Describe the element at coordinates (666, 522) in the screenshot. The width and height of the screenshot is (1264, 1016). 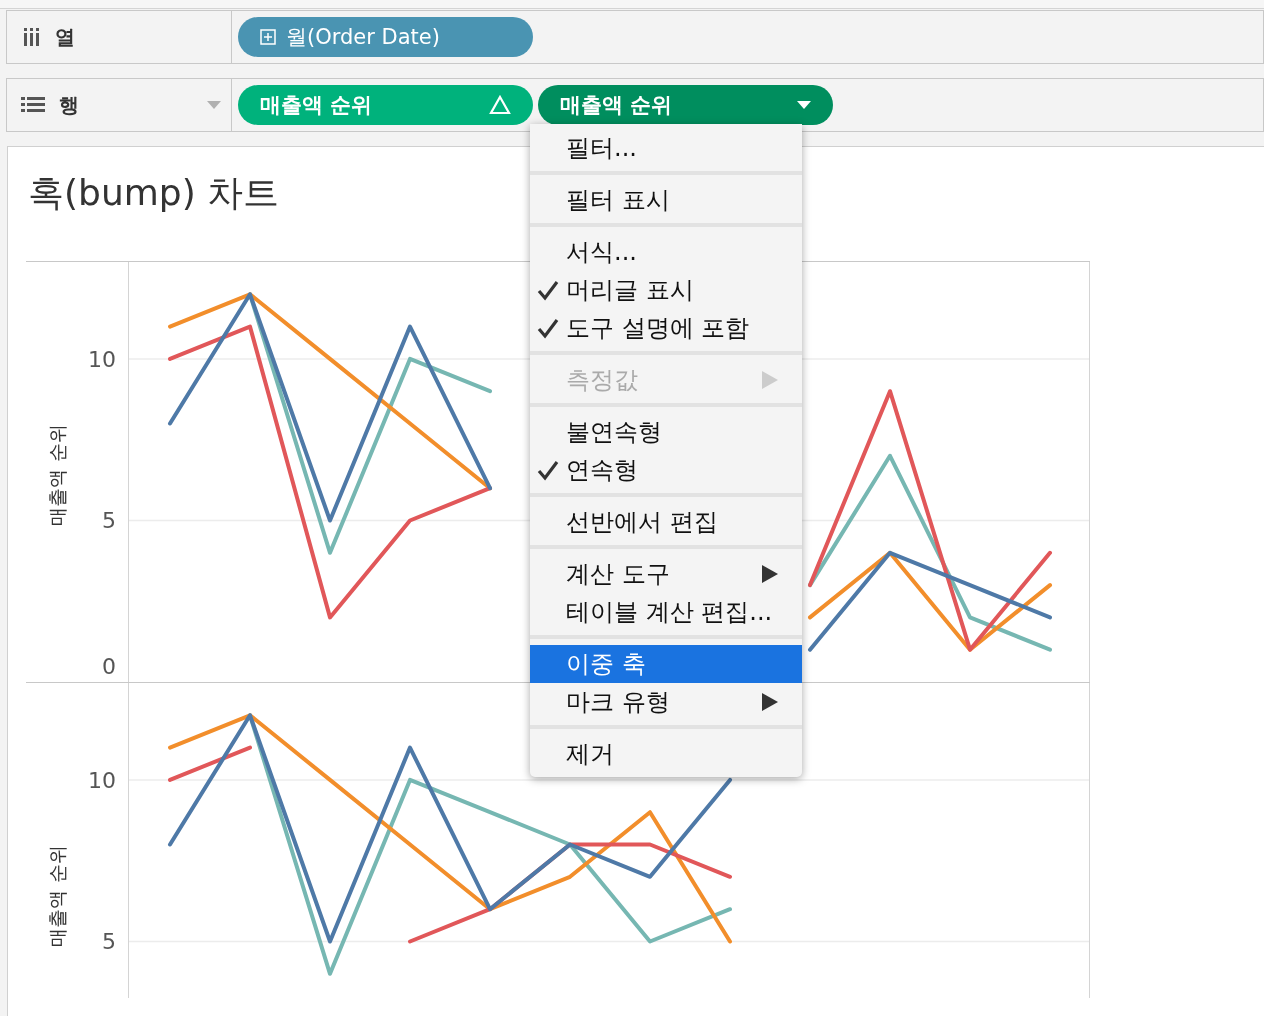
I see `menu-item: 선반에서 편집` at that location.